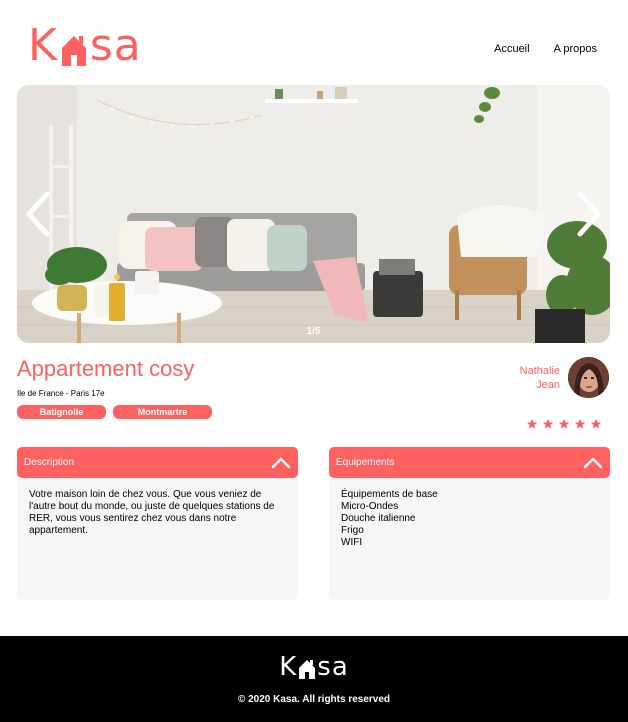 The height and width of the screenshot is (722, 628). What do you see at coordinates (313, 331) in the screenshot?
I see `carousel-counter: 1/5` at bounding box center [313, 331].